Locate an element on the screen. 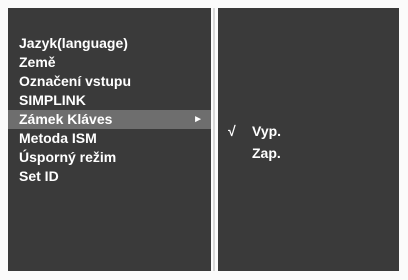 This screenshot has width=408, height=280. menu-item-usporny-rezim: Úsporný režim is located at coordinates (109, 157).